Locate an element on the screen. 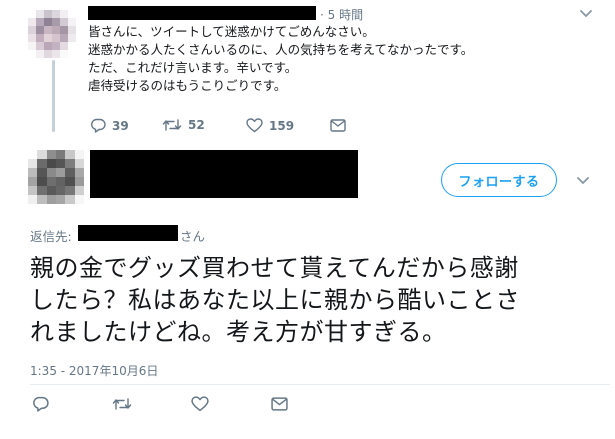 This screenshot has height=439, width=615. reply-button is located at coordinates (40, 404).